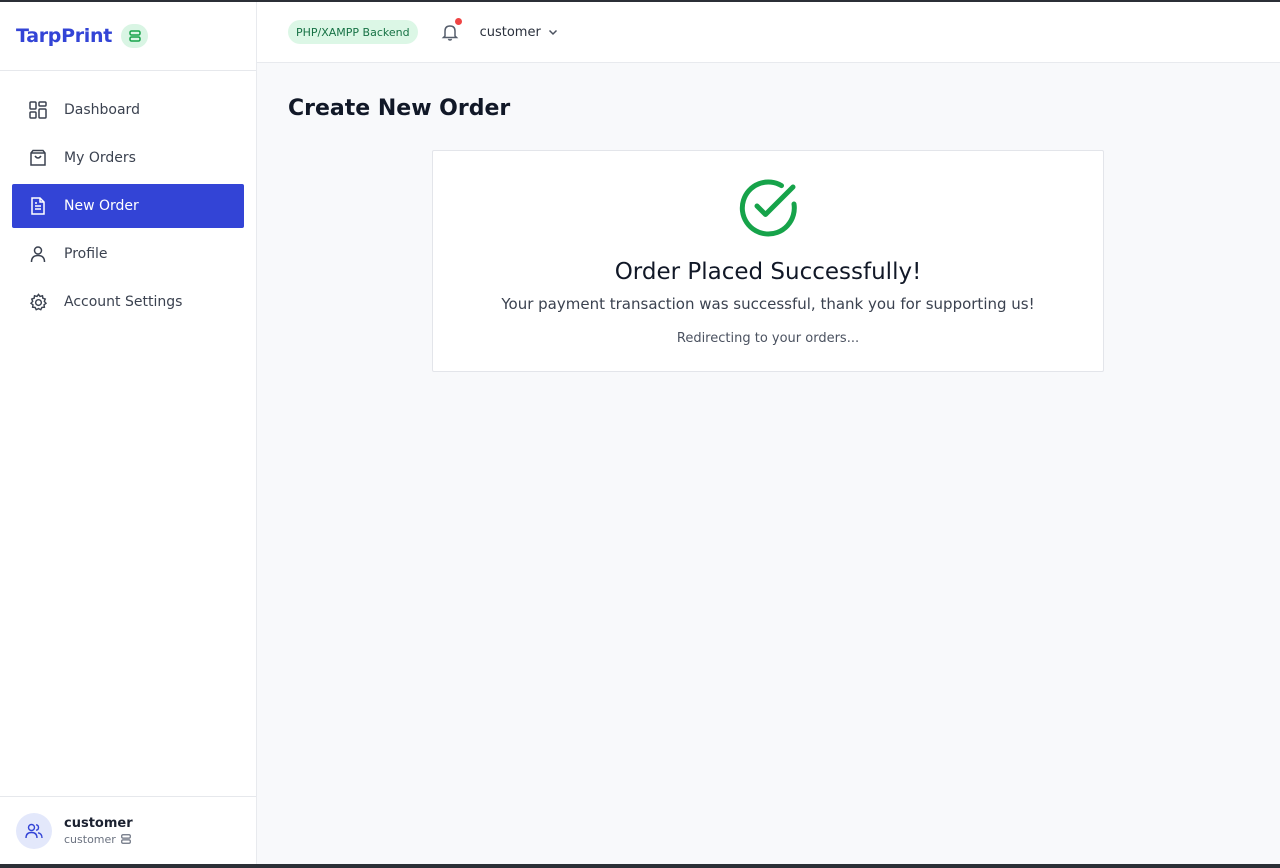  I want to click on sidebar-item-my-orders: My Orders, so click(128, 158).